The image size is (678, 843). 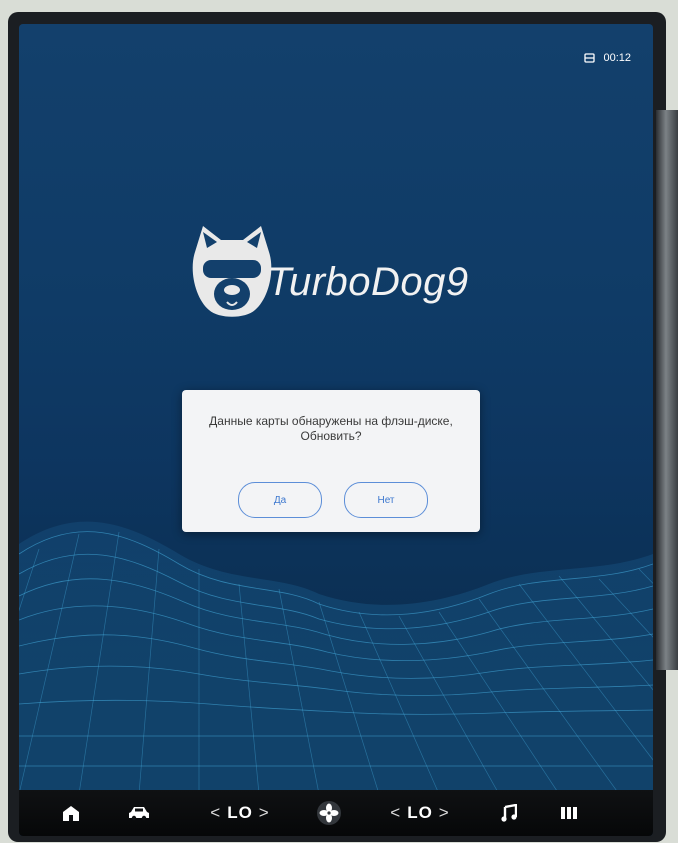 What do you see at coordinates (331, 436) in the screenshot?
I see `dialog-message-line-2: Обновить?` at bounding box center [331, 436].